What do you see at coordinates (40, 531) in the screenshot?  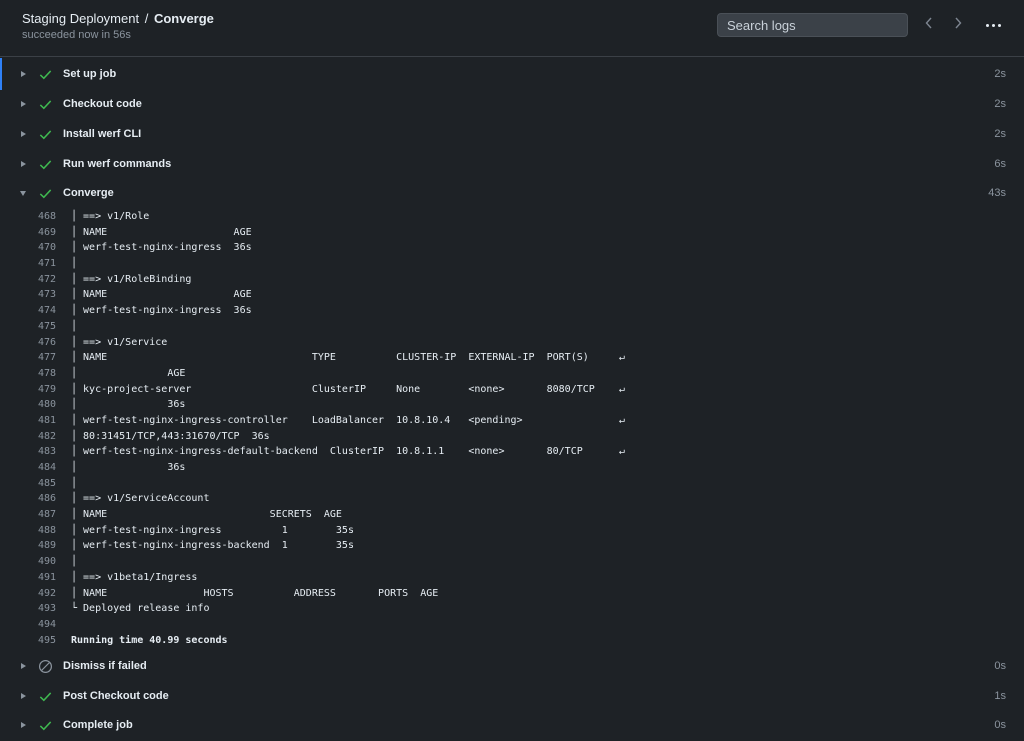 I see `log-line-number: 488` at bounding box center [40, 531].